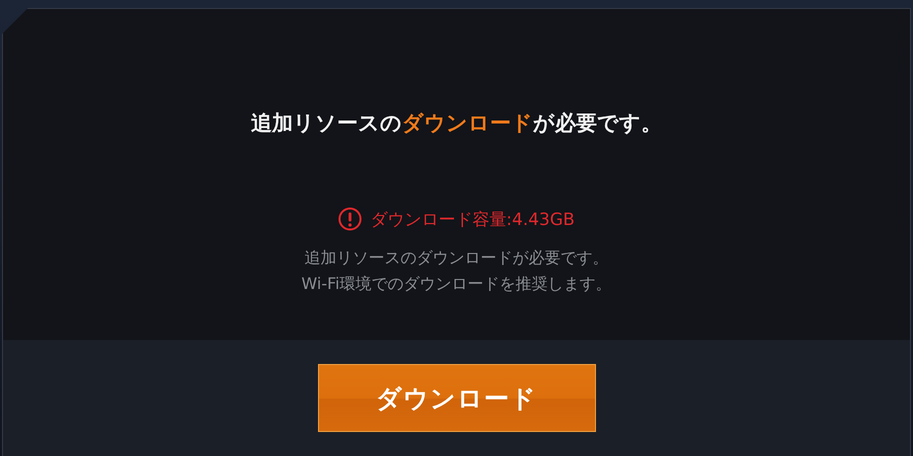  What do you see at coordinates (350, 219) in the screenshot?
I see `warning-icon` at bounding box center [350, 219].